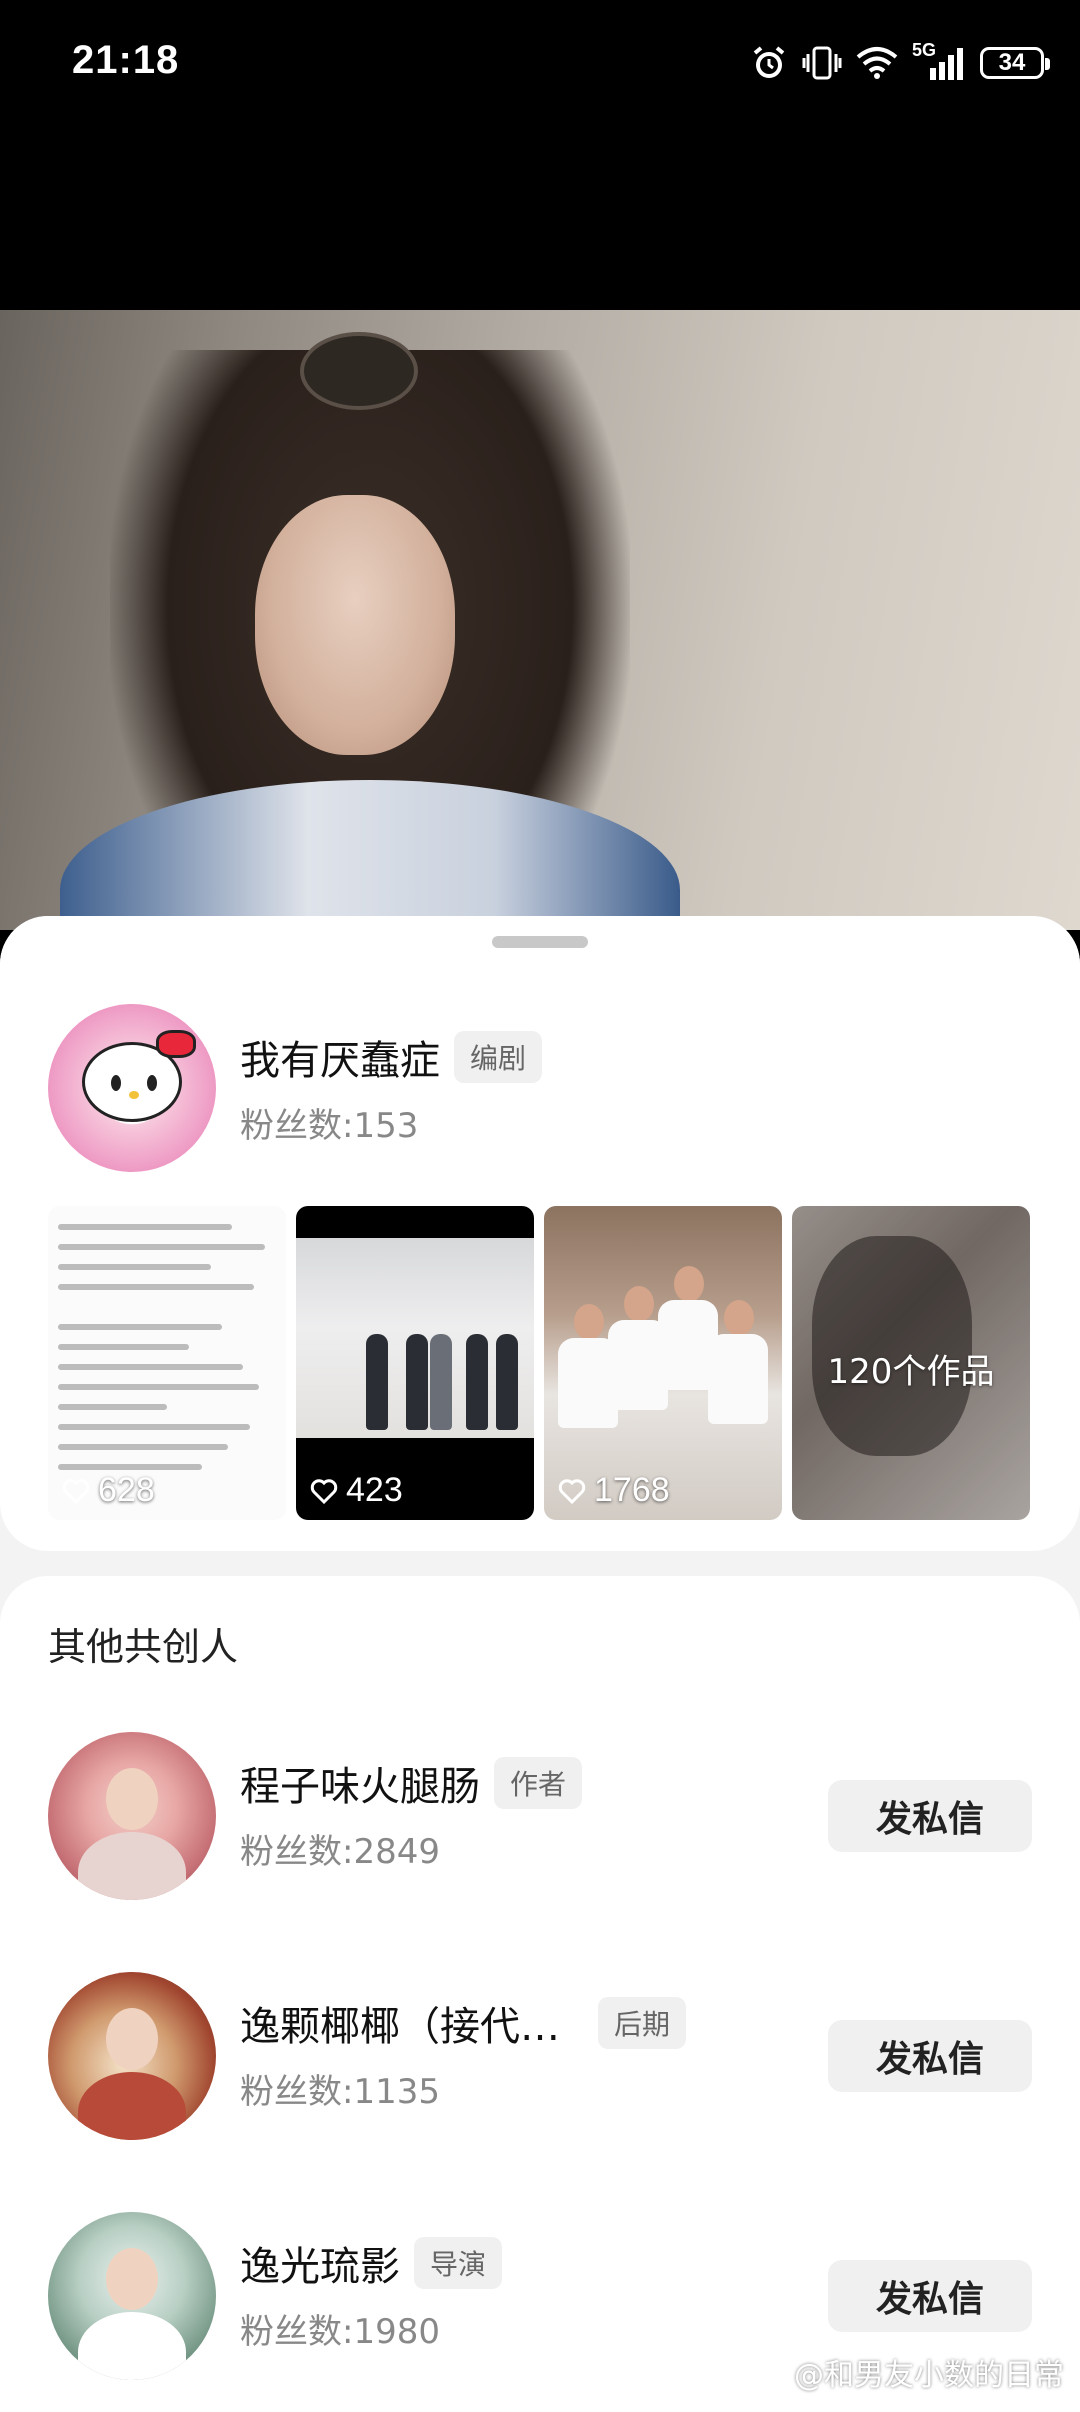 The width and height of the screenshot is (1080, 2412). I want to click on work-likes-count: 1768, so click(632, 1490).